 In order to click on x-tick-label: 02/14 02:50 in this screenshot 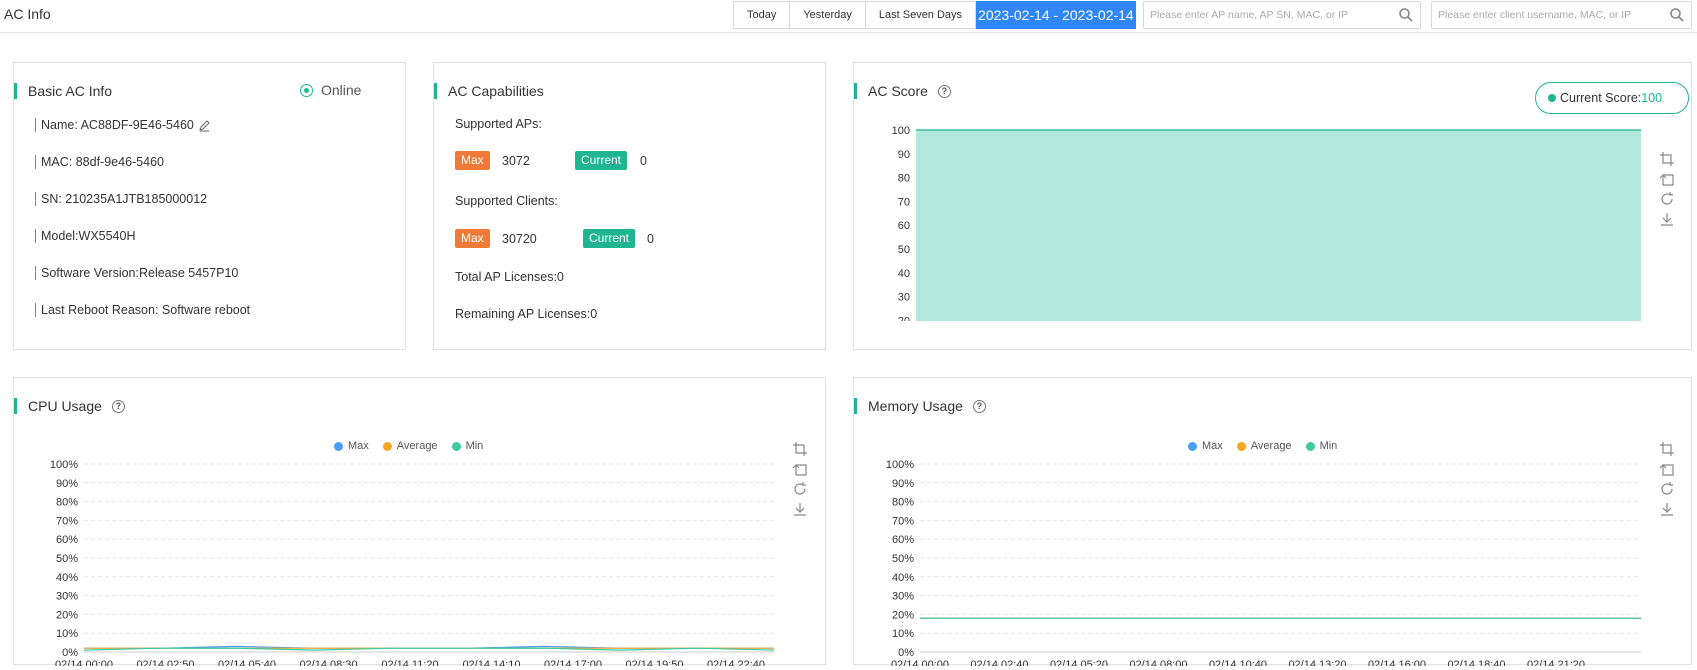, I will do `click(165, 662)`.